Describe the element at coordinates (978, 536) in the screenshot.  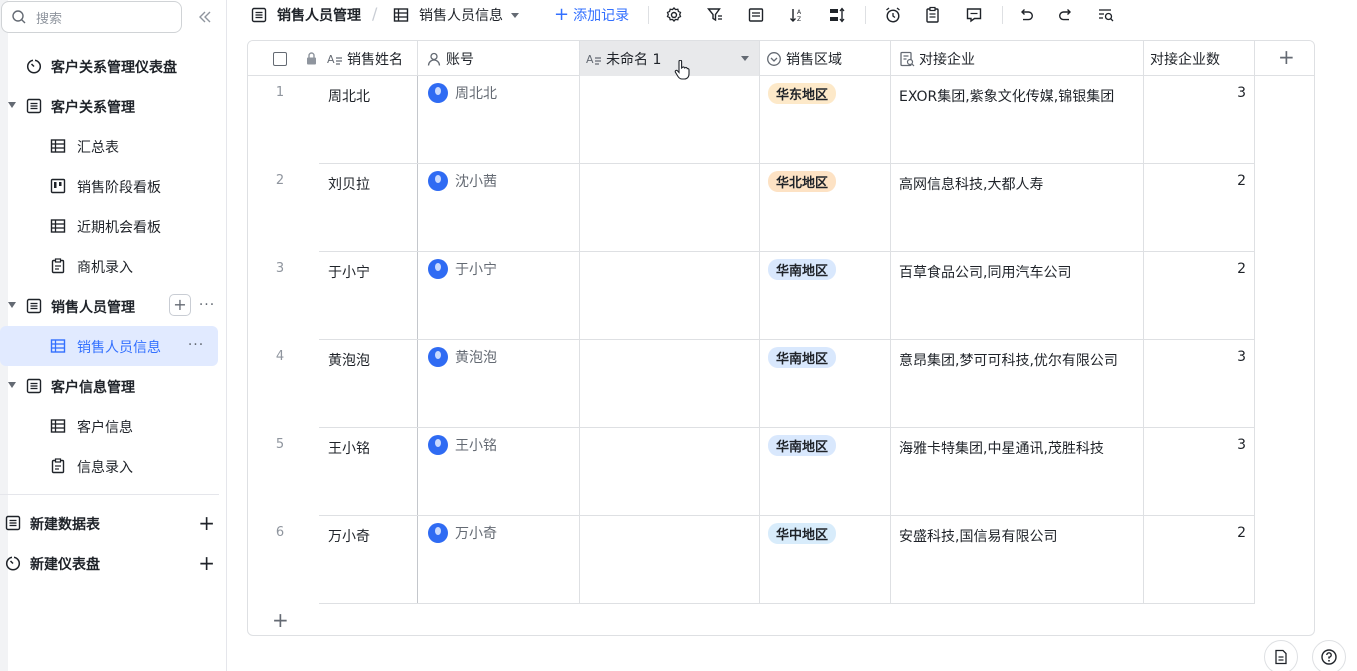
I see `cell-companies: 安盛科技,国信易有限公司` at that location.